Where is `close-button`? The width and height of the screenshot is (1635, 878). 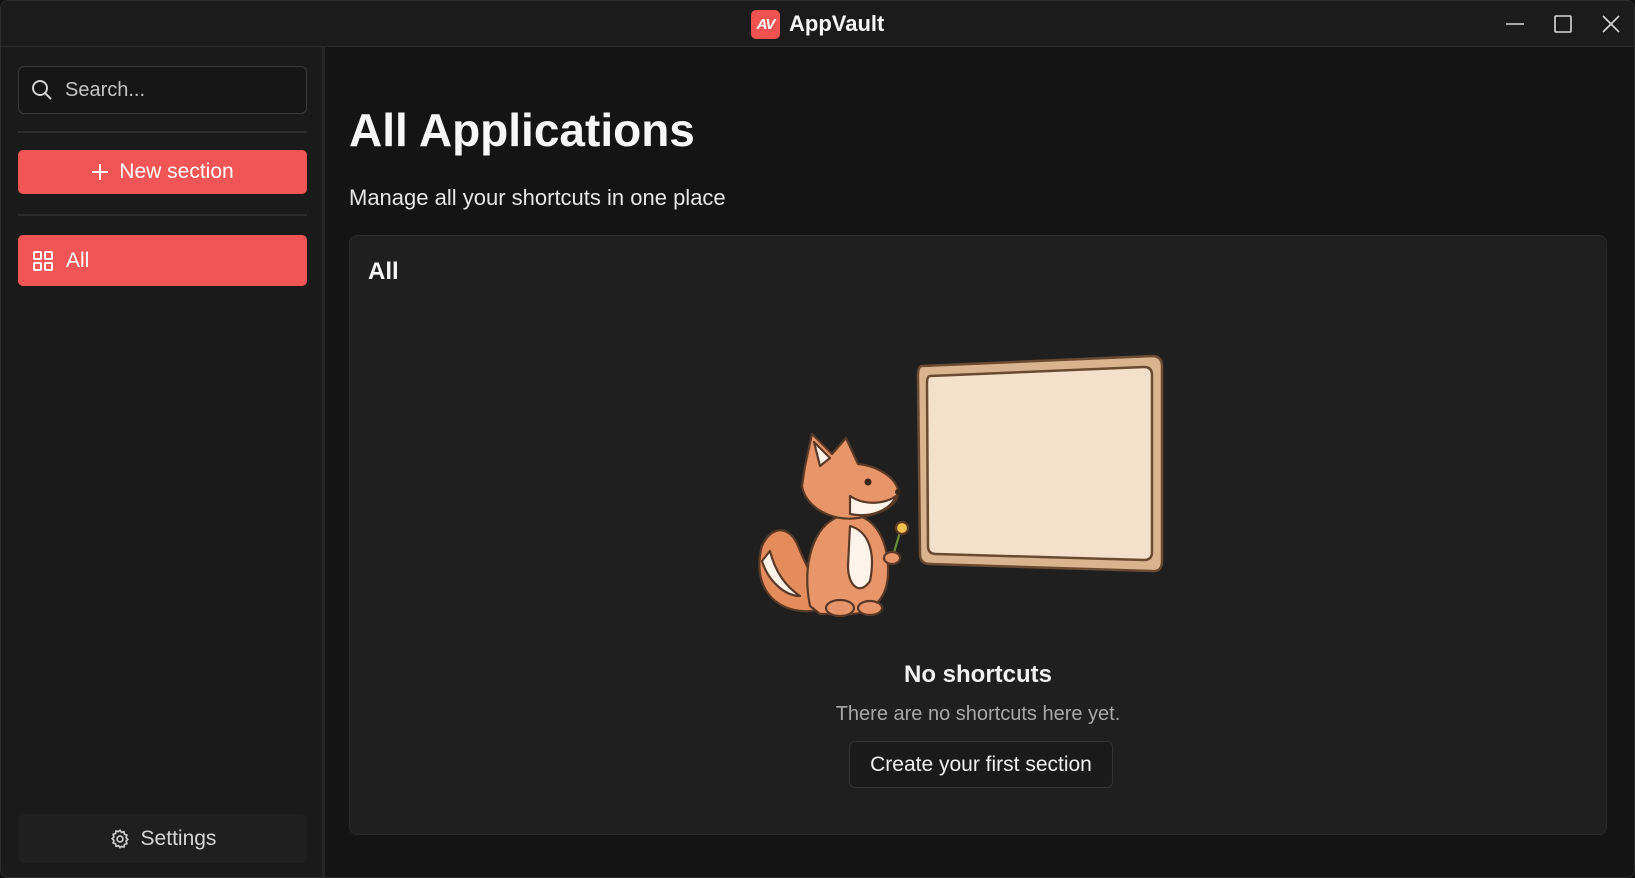
close-button is located at coordinates (1610, 24).